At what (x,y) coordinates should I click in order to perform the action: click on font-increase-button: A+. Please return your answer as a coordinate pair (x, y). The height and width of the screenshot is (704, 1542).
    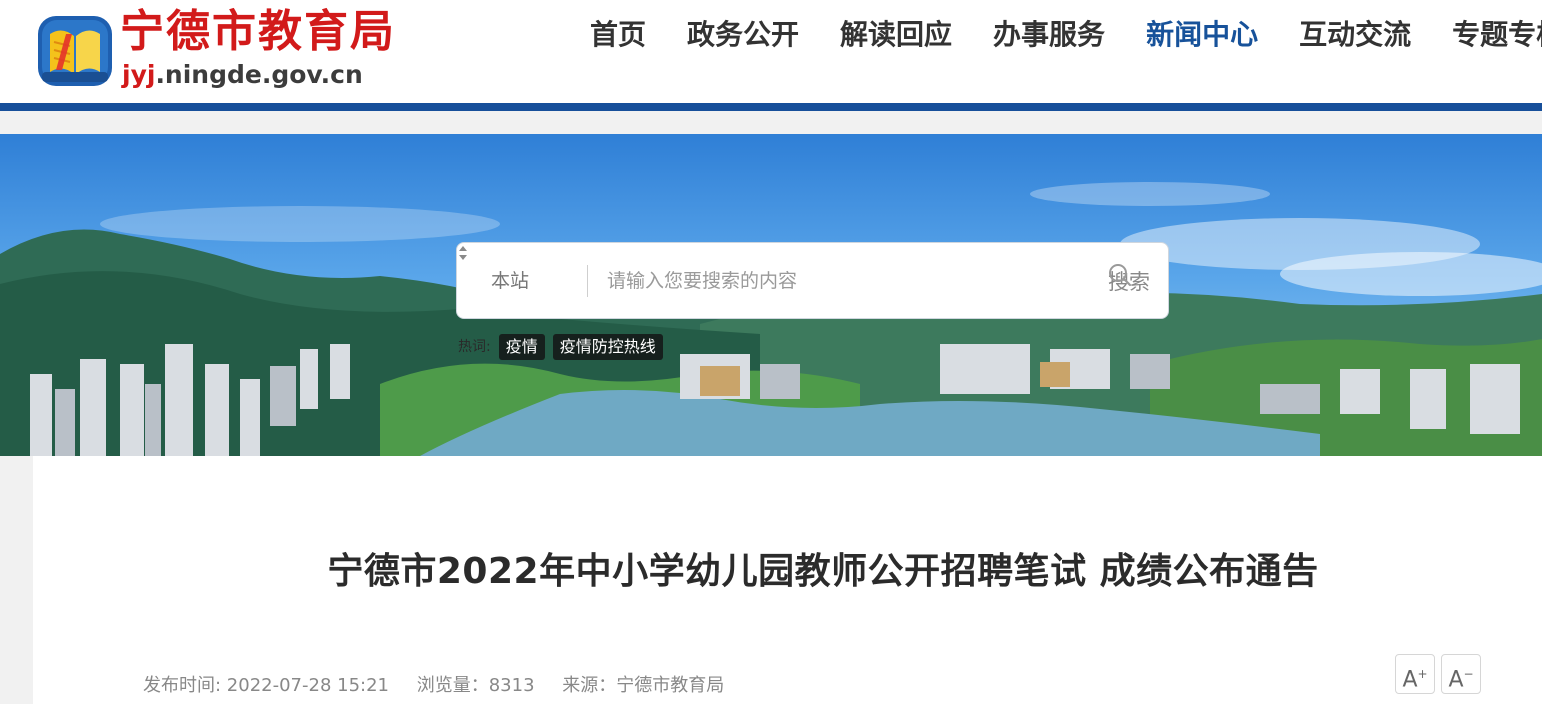
    Looking at the image, I should click on (1415, 674).